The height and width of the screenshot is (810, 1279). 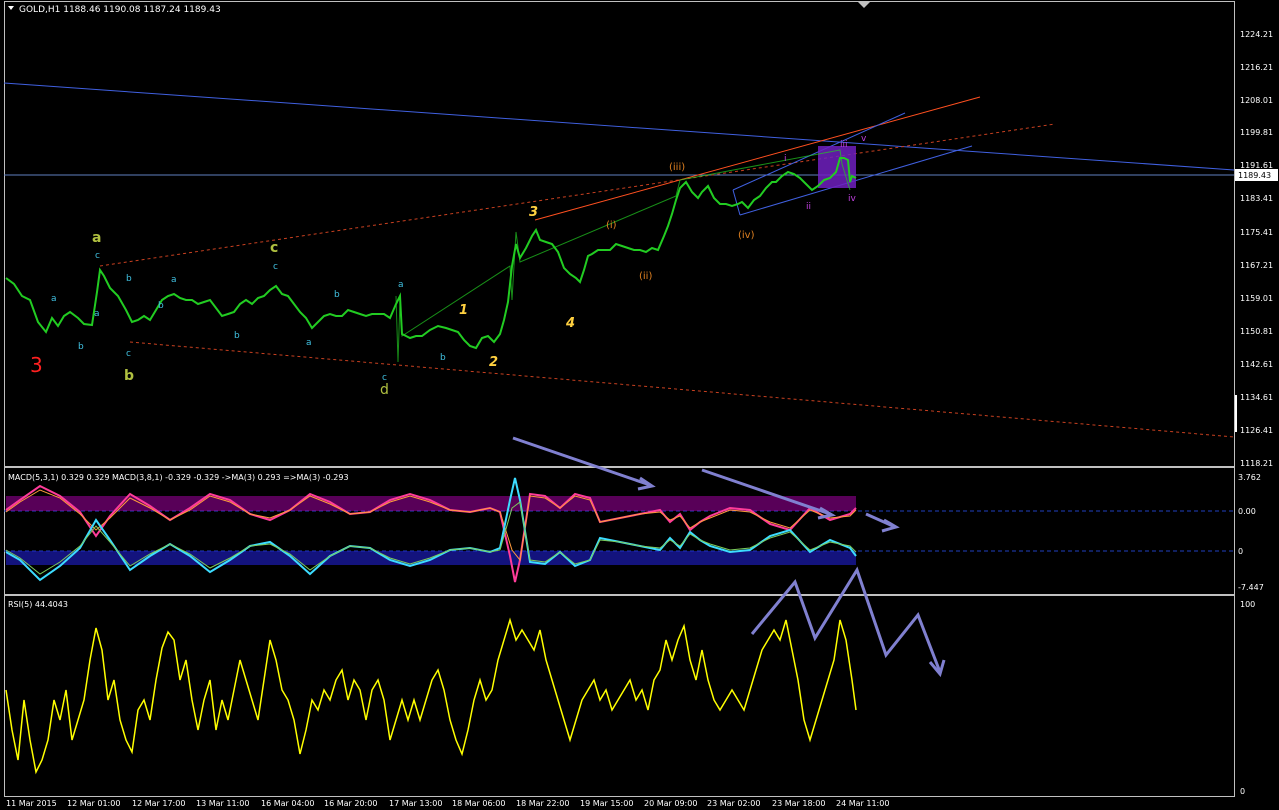 I want to click on macd-axis-tick: 3.762, so click(x=1249, y=477).